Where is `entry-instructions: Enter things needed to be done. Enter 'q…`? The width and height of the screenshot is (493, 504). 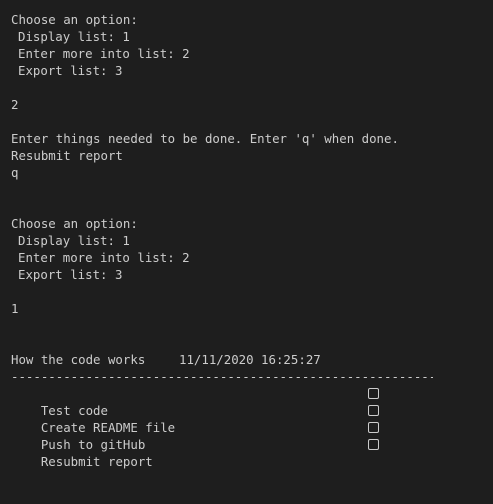
entry-instructions: Enter things needed to be done. Enter 'q… is located at coordinates (205, 138).